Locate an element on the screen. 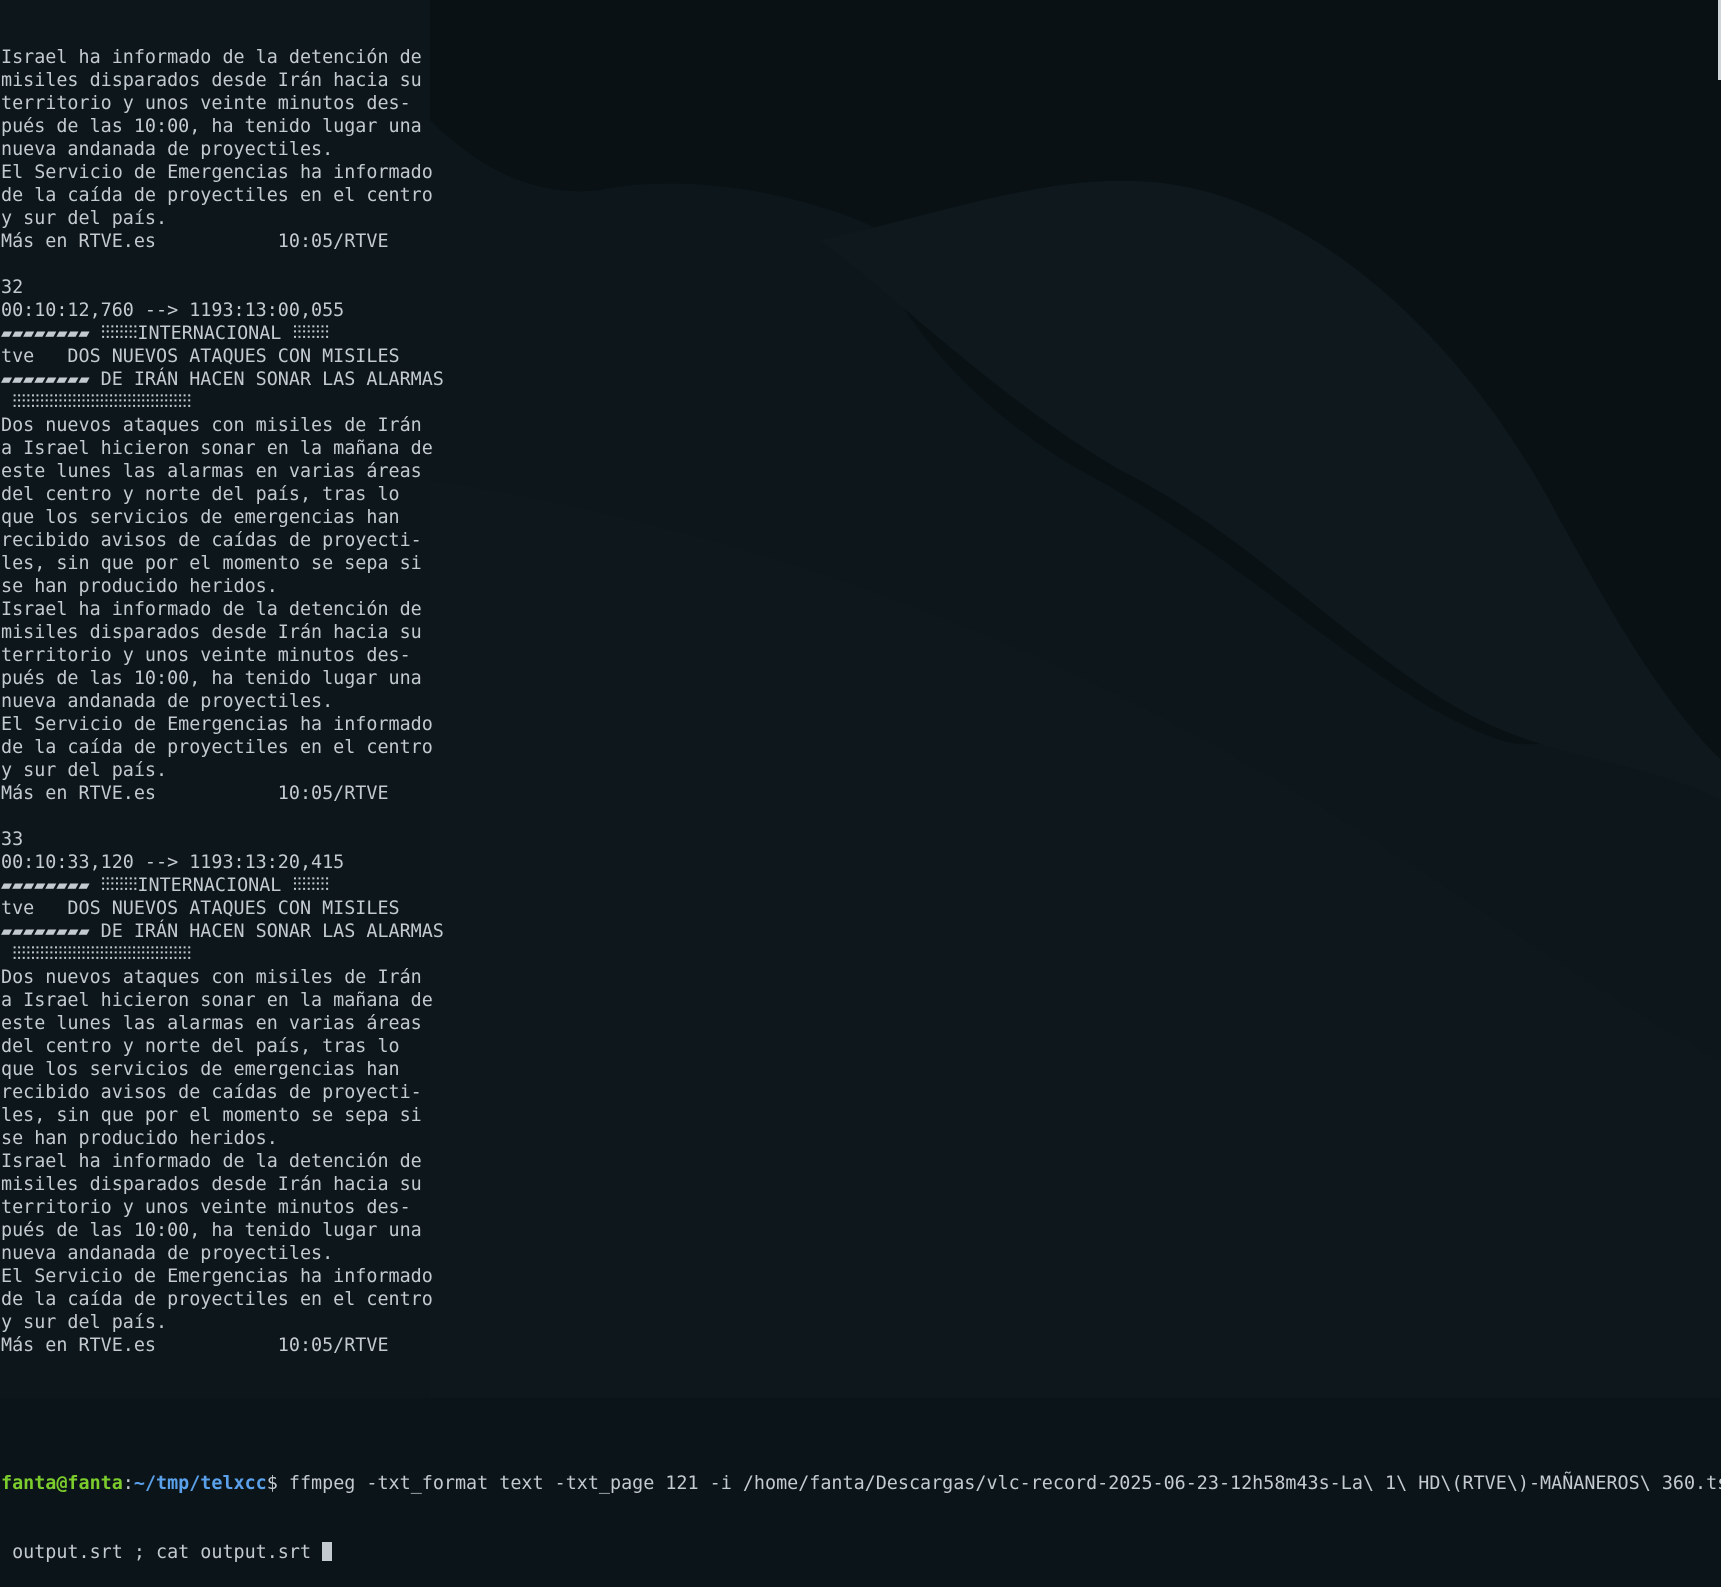  terminal-line: 33 is located at coordinates (12, 839).